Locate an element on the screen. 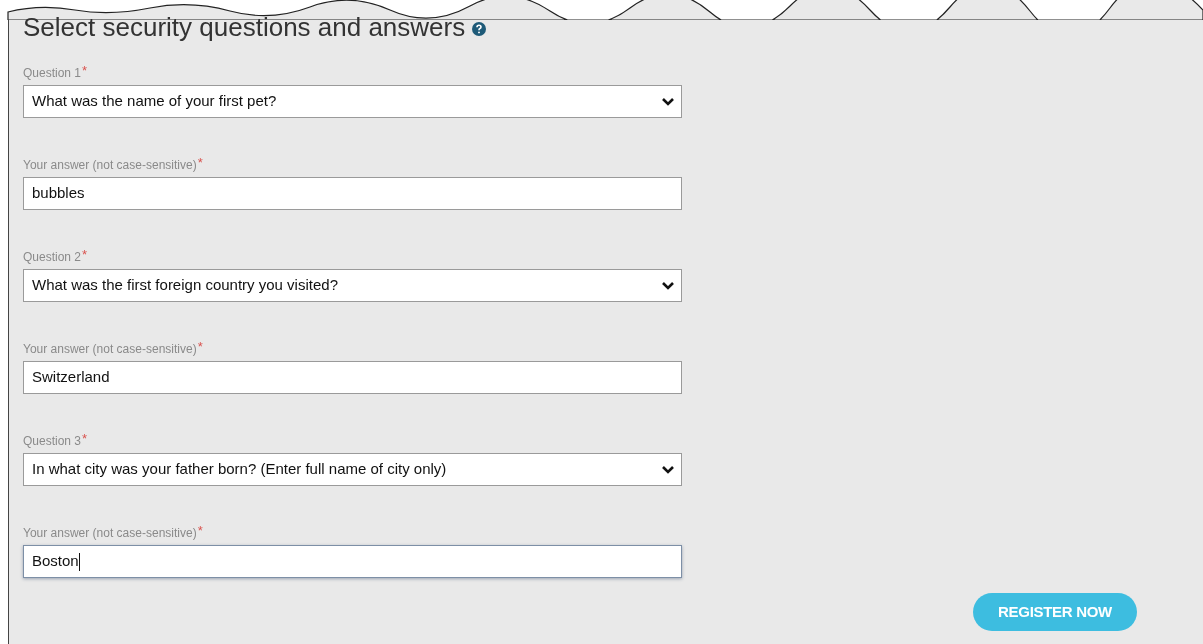  field-label: Question 2 is located at coordinates (52, 257).